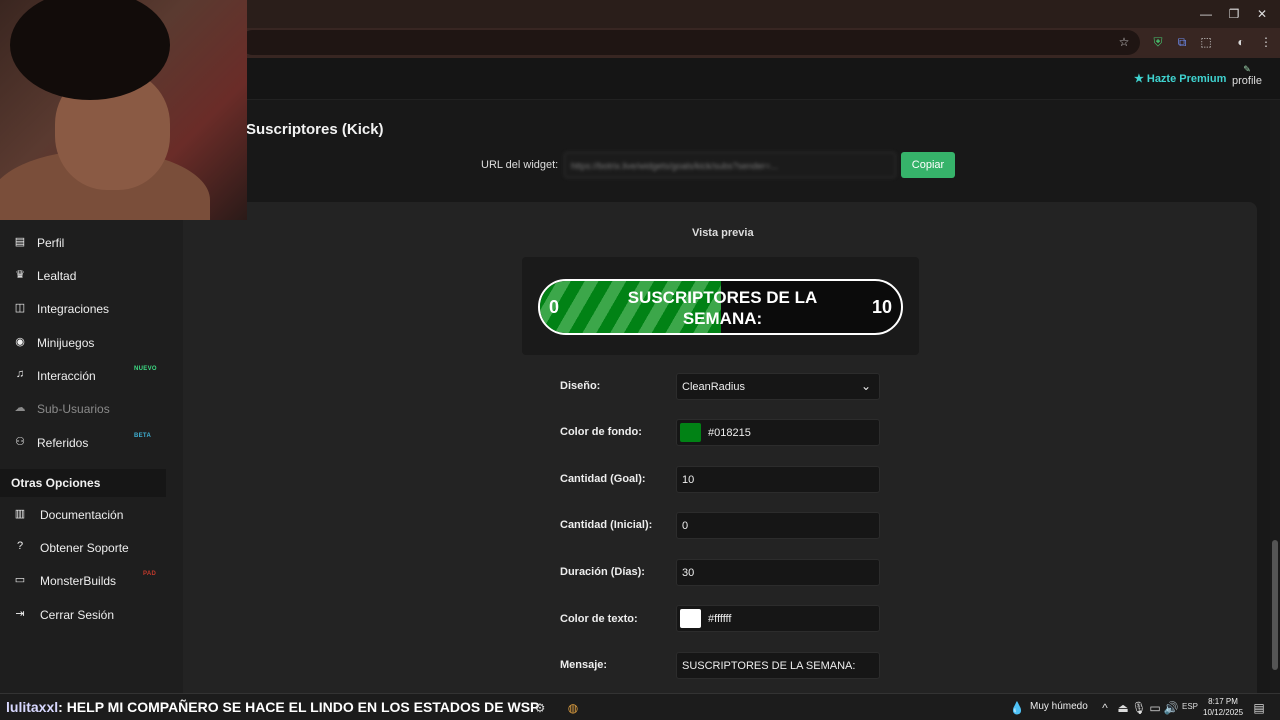 The image size is (1280, 720). I want to click on premium-link: ★ Hazte Premium, so click(1180, 78).